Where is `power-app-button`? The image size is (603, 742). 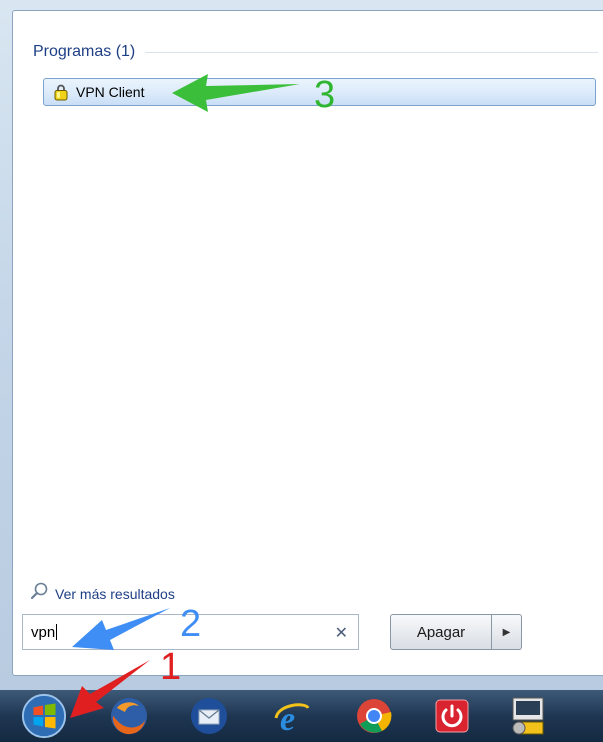 power-app-button is located at coordinates (452, 716).